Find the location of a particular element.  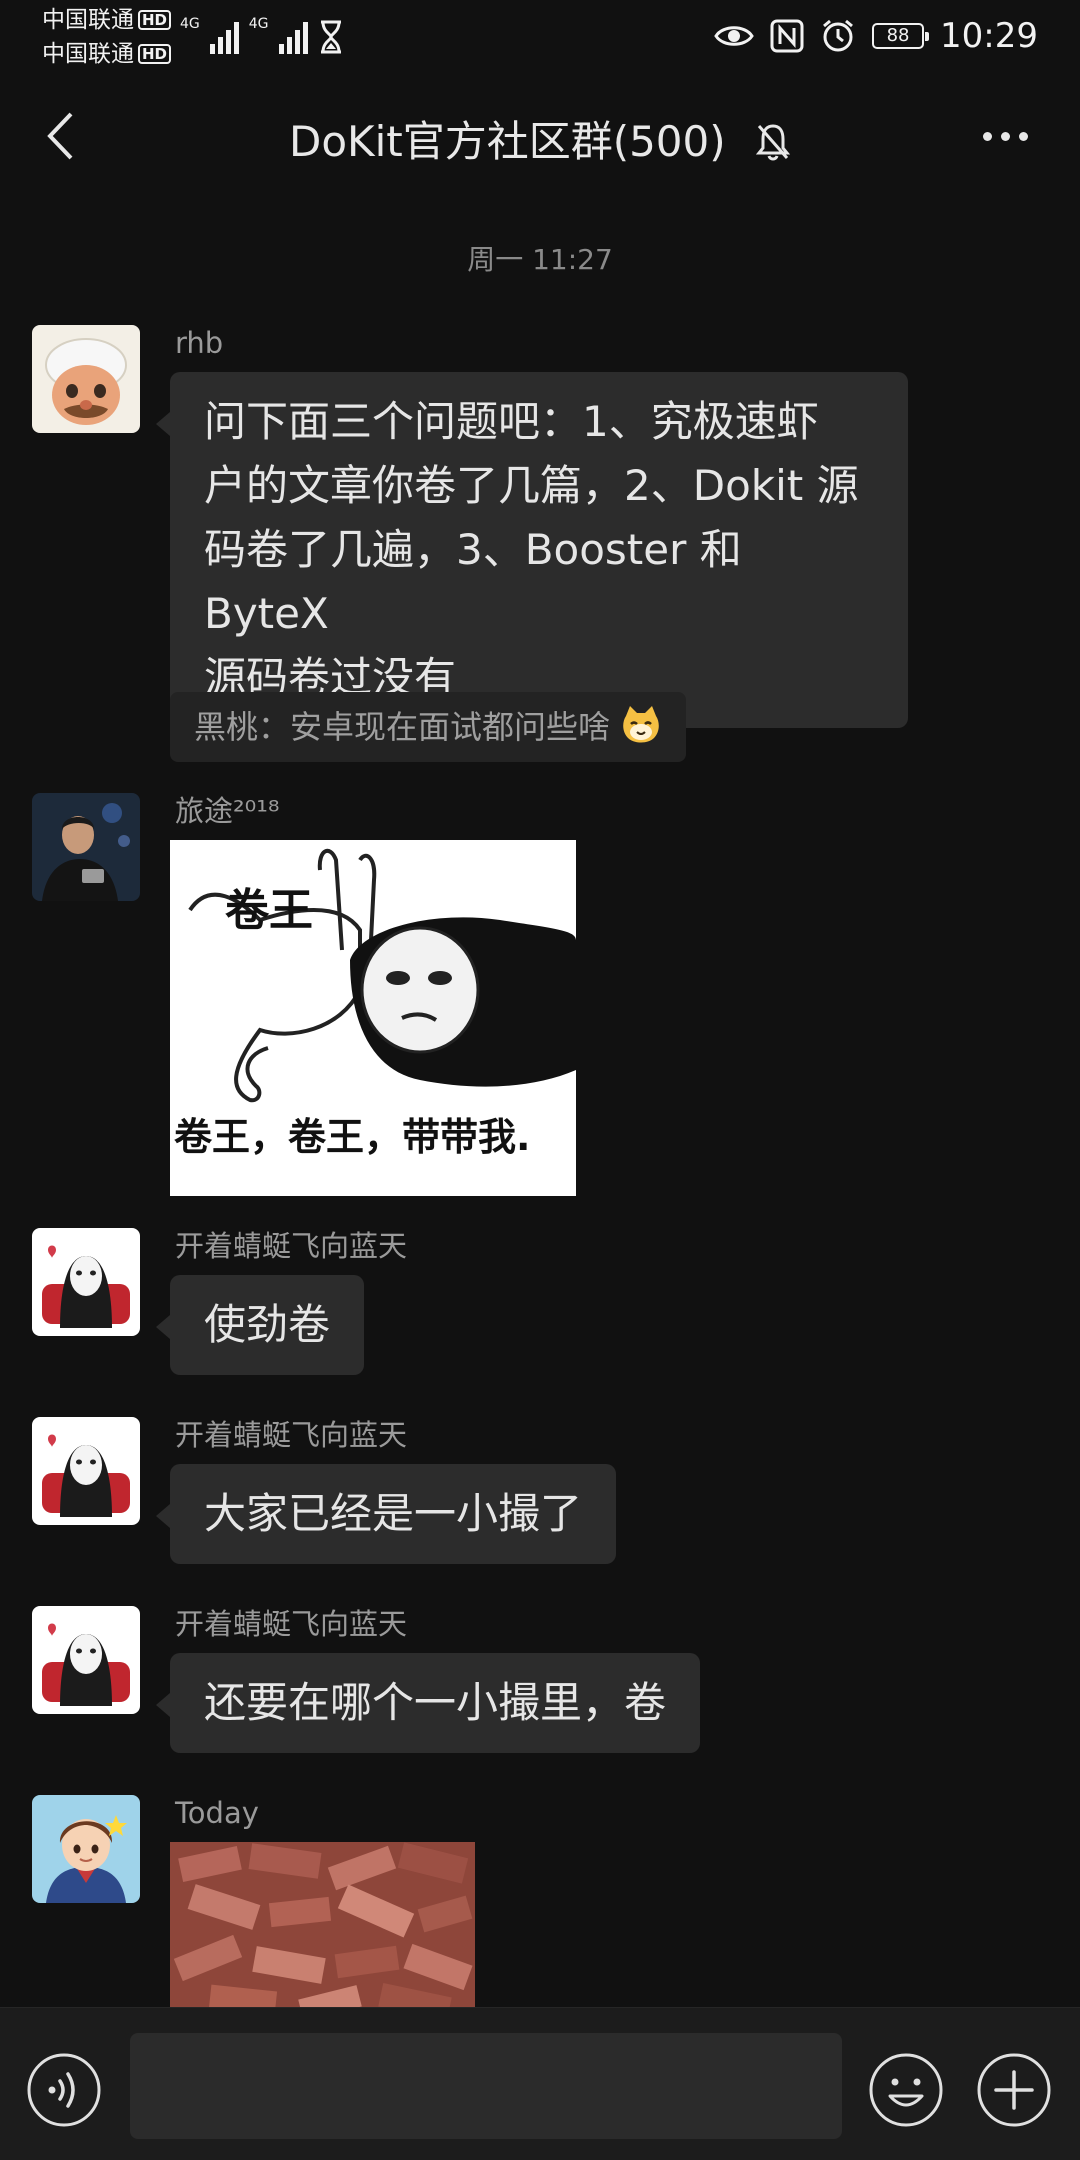

bricks-photo-icon is located at coordinates (322, 1924).